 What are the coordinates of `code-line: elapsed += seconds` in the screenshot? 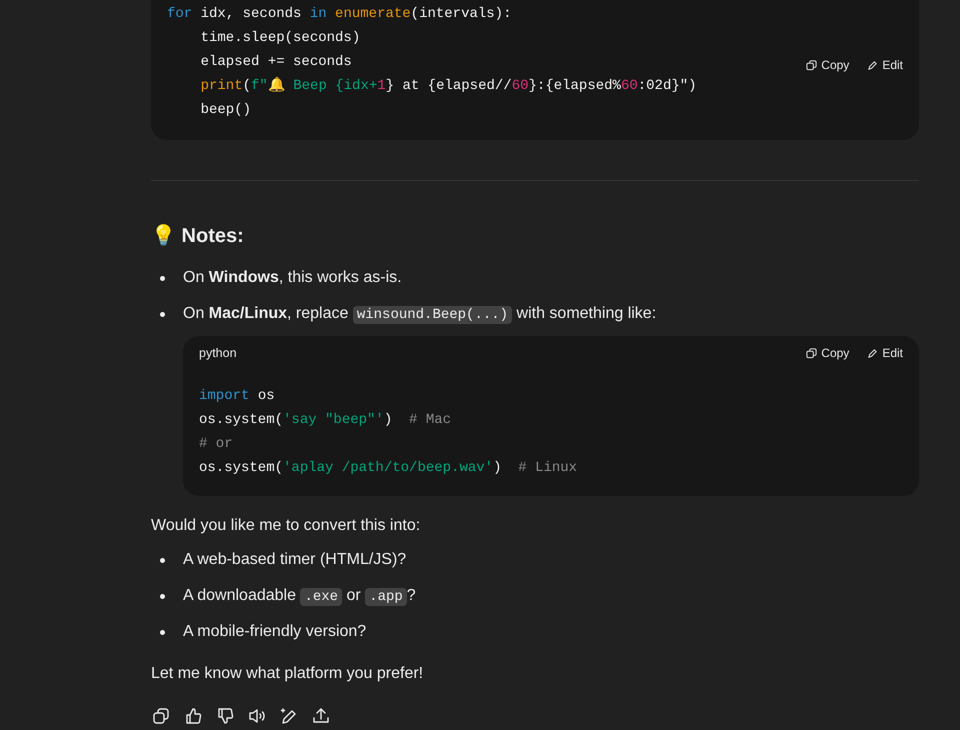 It's located at (276, 62).